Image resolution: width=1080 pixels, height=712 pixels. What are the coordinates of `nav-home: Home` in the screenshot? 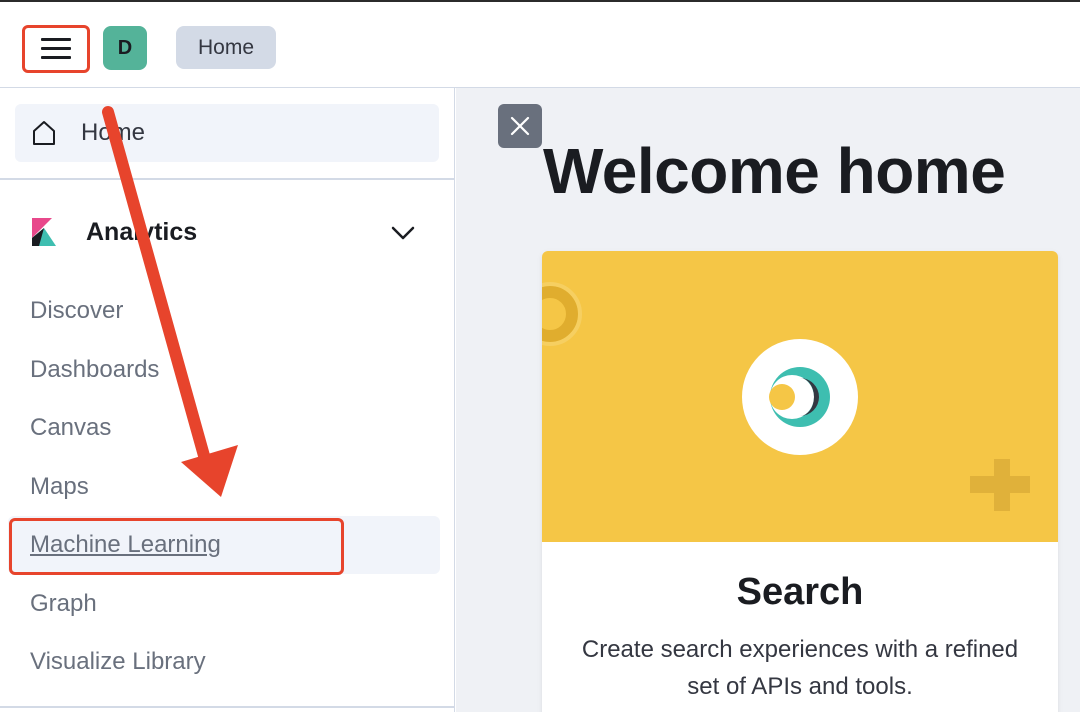 It's located at (227, 133).